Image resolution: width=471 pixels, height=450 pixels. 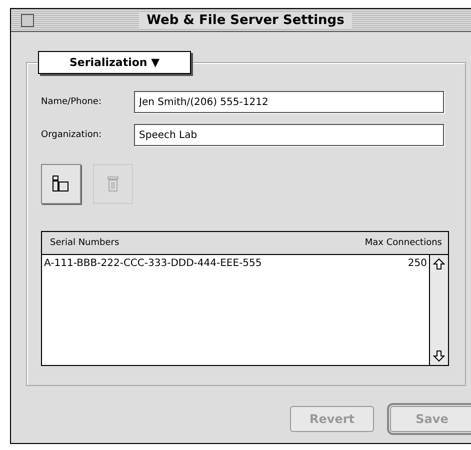 What do you see at coordinates (153, 263) in the screenshot?
I see `table-cell: A-111-BBB-222-CCC-333-DDD-444-EEE-555` at bounding box center [153, 263].